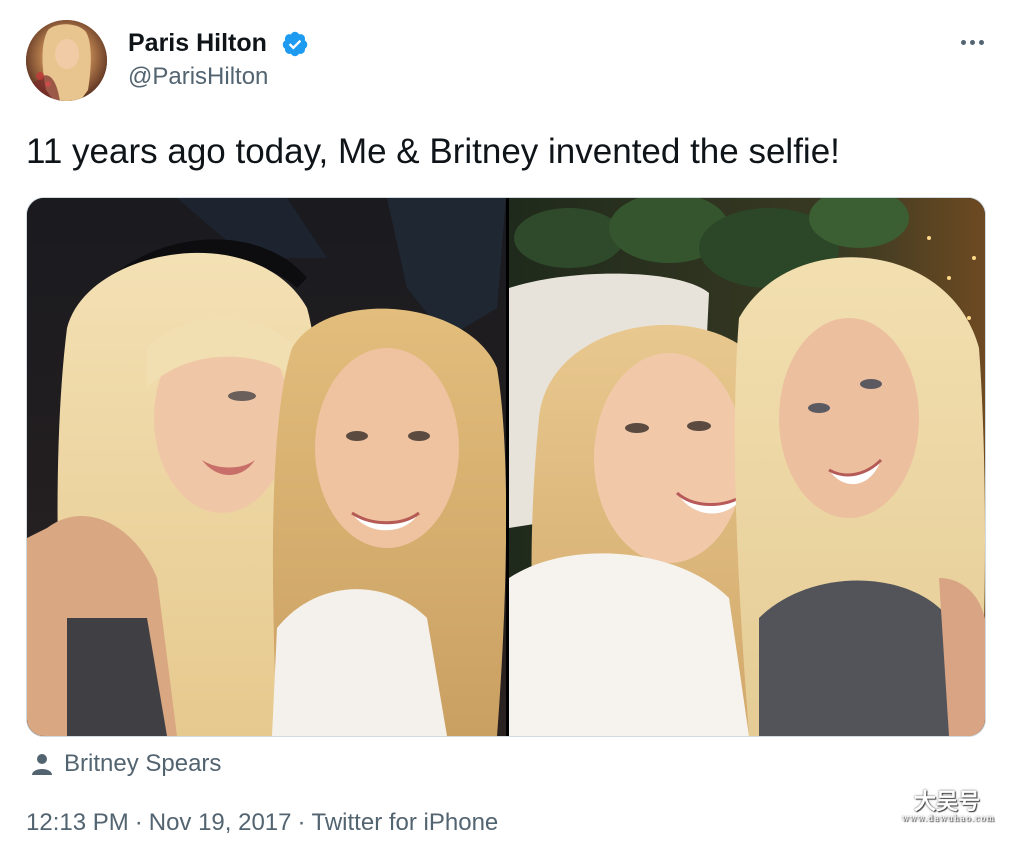 The width and height of the screenshot is (1011, 846). What do you see at coordinates (405, 822) in the screenshot?
I see `tweet-source: Twitter for iPhone` at bounding box center [405, 822].